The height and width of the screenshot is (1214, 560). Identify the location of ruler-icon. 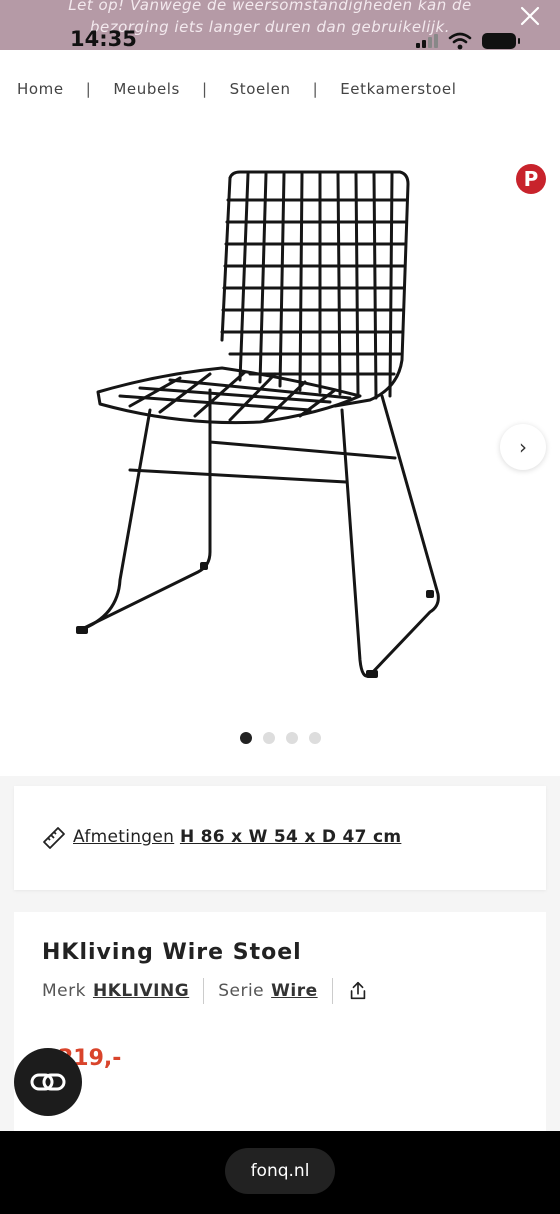
(54, 838).